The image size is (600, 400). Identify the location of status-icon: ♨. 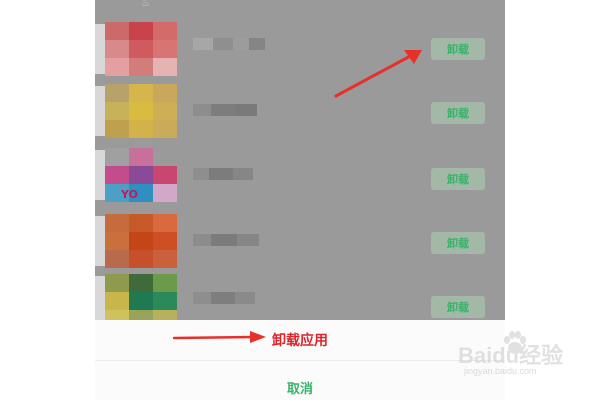
(145, 4).